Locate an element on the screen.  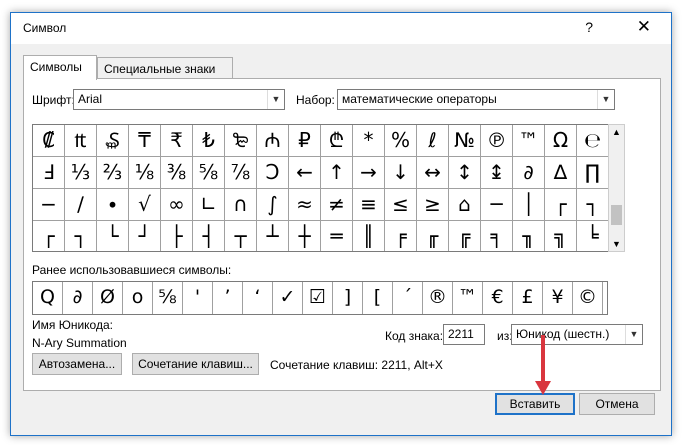
symbol-cell: ╓ is located at coordinates (433, 236).